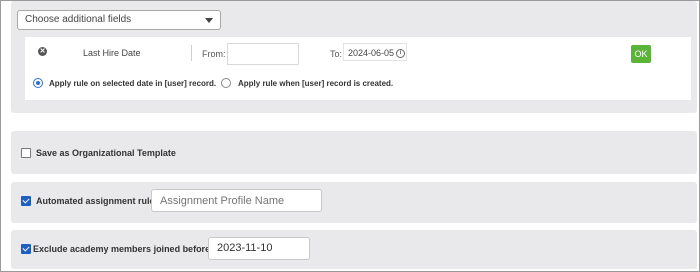 The width and height of the screenshot is (700, 272). Describe the element at coordinates (209, 20) in the screenshot. I see `chevron-down-icon` at that location.